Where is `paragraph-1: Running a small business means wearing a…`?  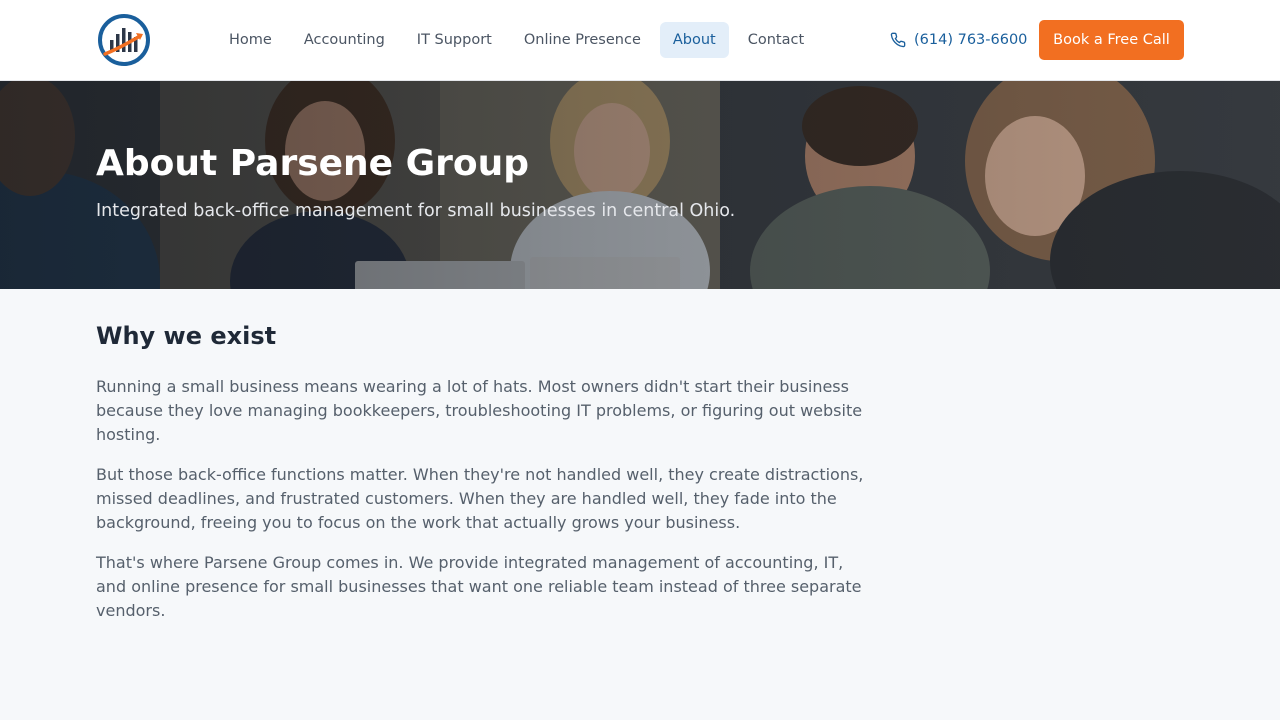 paragraph-1: Running a small business means wearing a… is located at coordinates (479, 410).